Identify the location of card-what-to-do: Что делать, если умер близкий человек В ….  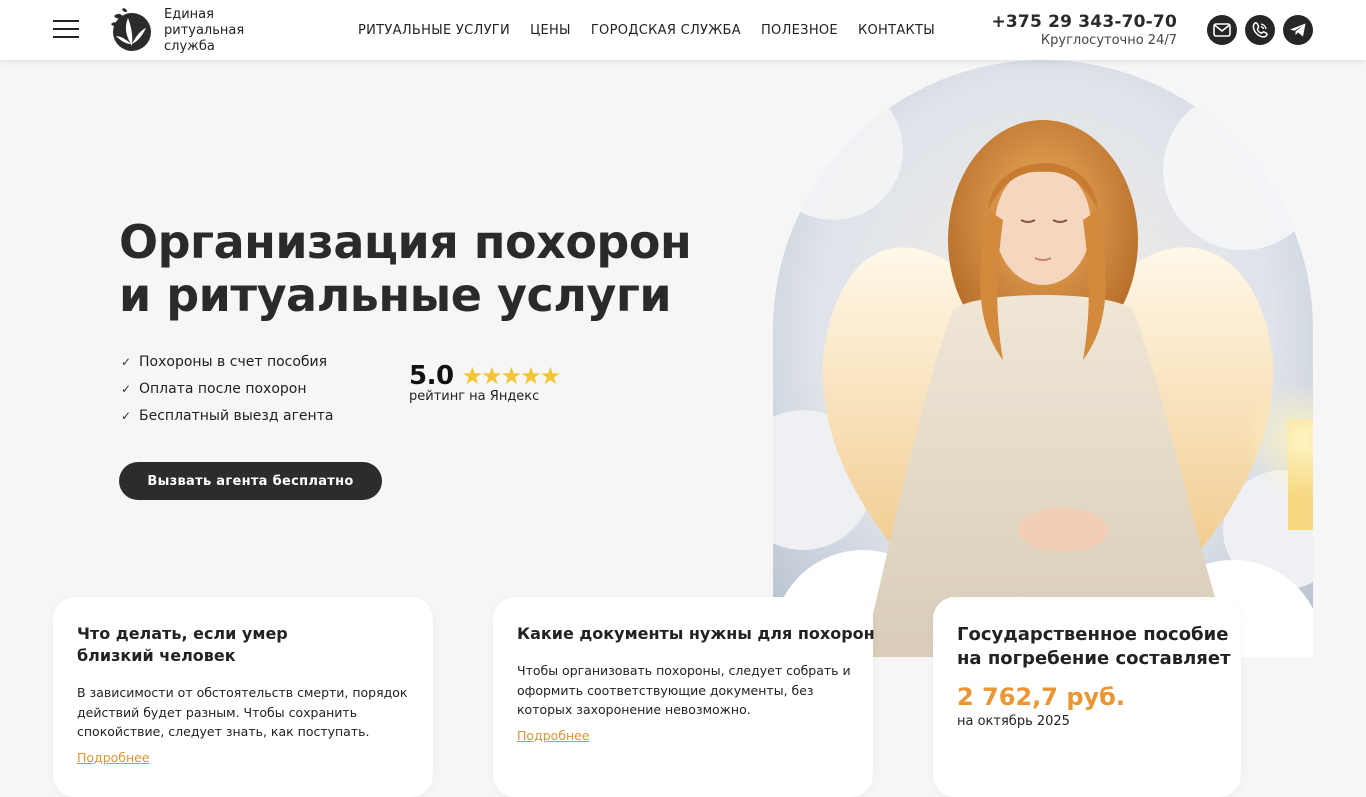
(243, 697).